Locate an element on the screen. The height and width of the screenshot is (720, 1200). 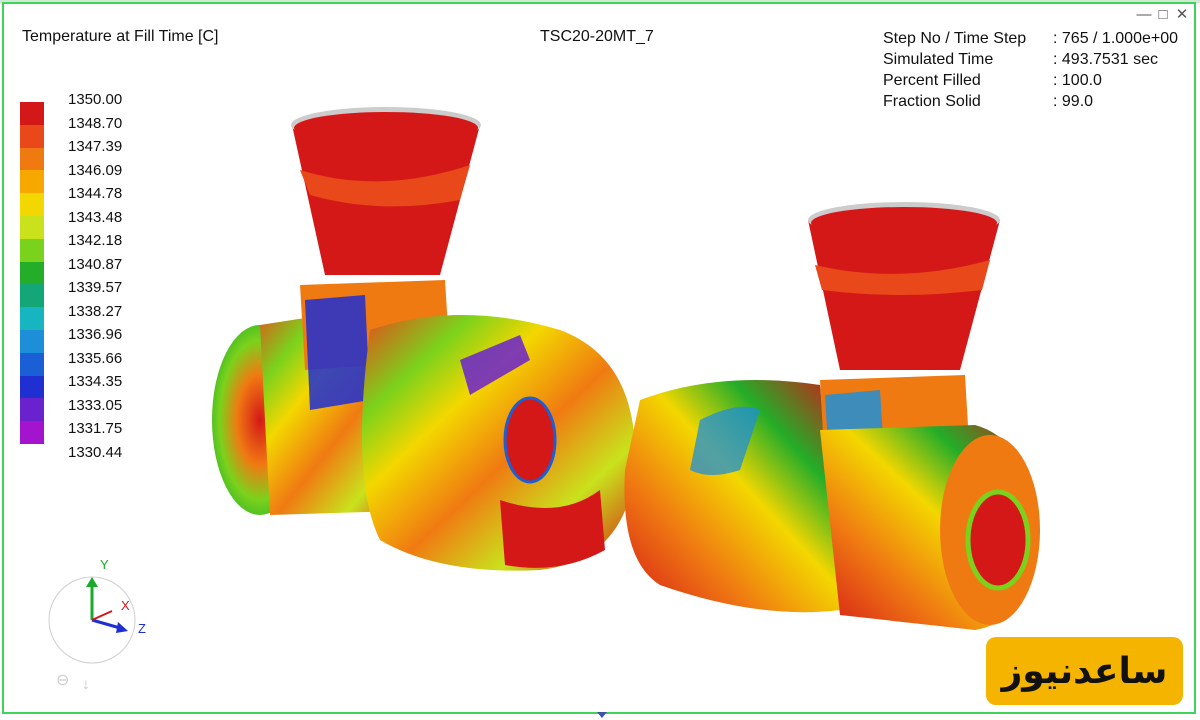
logo-text: ساعدنیوز is located at coordinates (1084, 671).